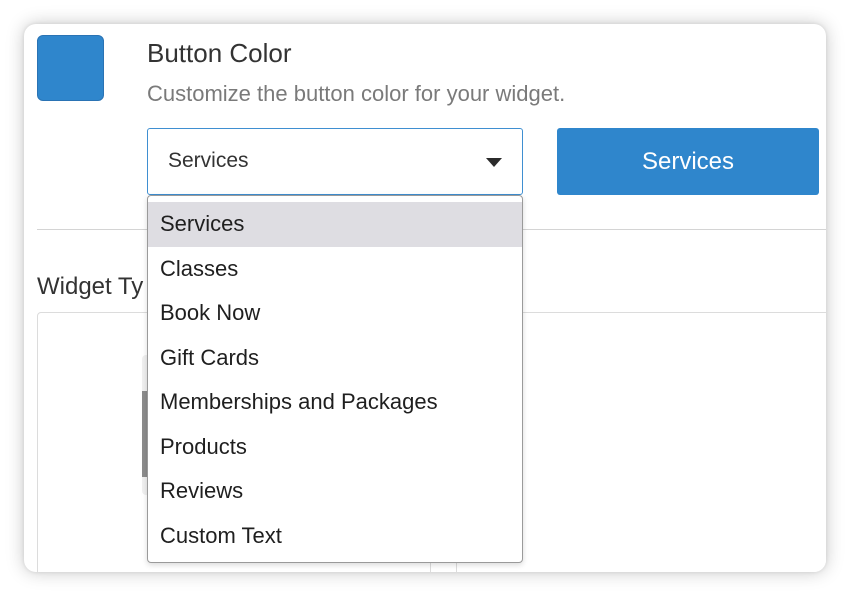 The height and width of the screenshot is (596, 851). Describe the element at coordinates (335, 402) in the screenshot. I see `dropdown-option: Memberships and Packages` at that location.